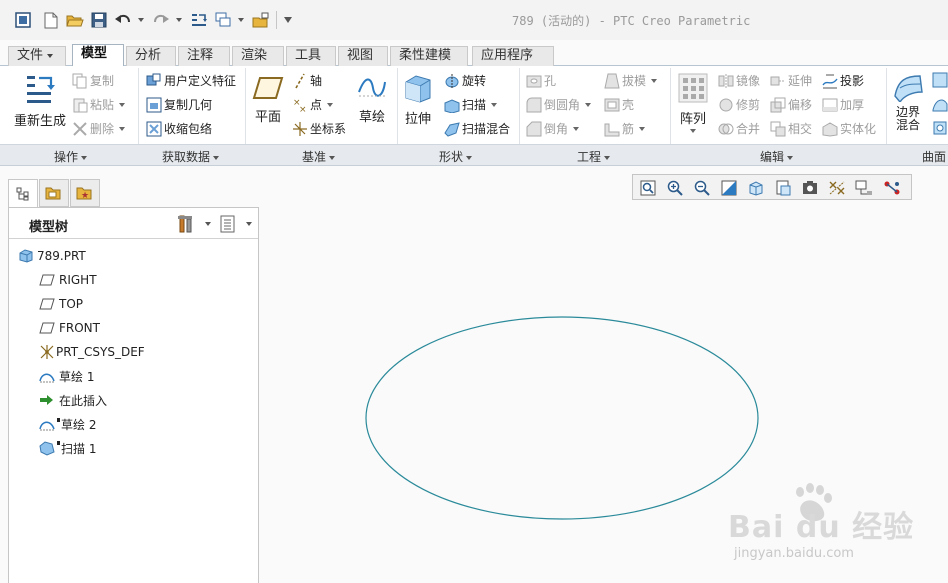  I want to click on tree-item-part: 789.PRT, so click(52, 256).